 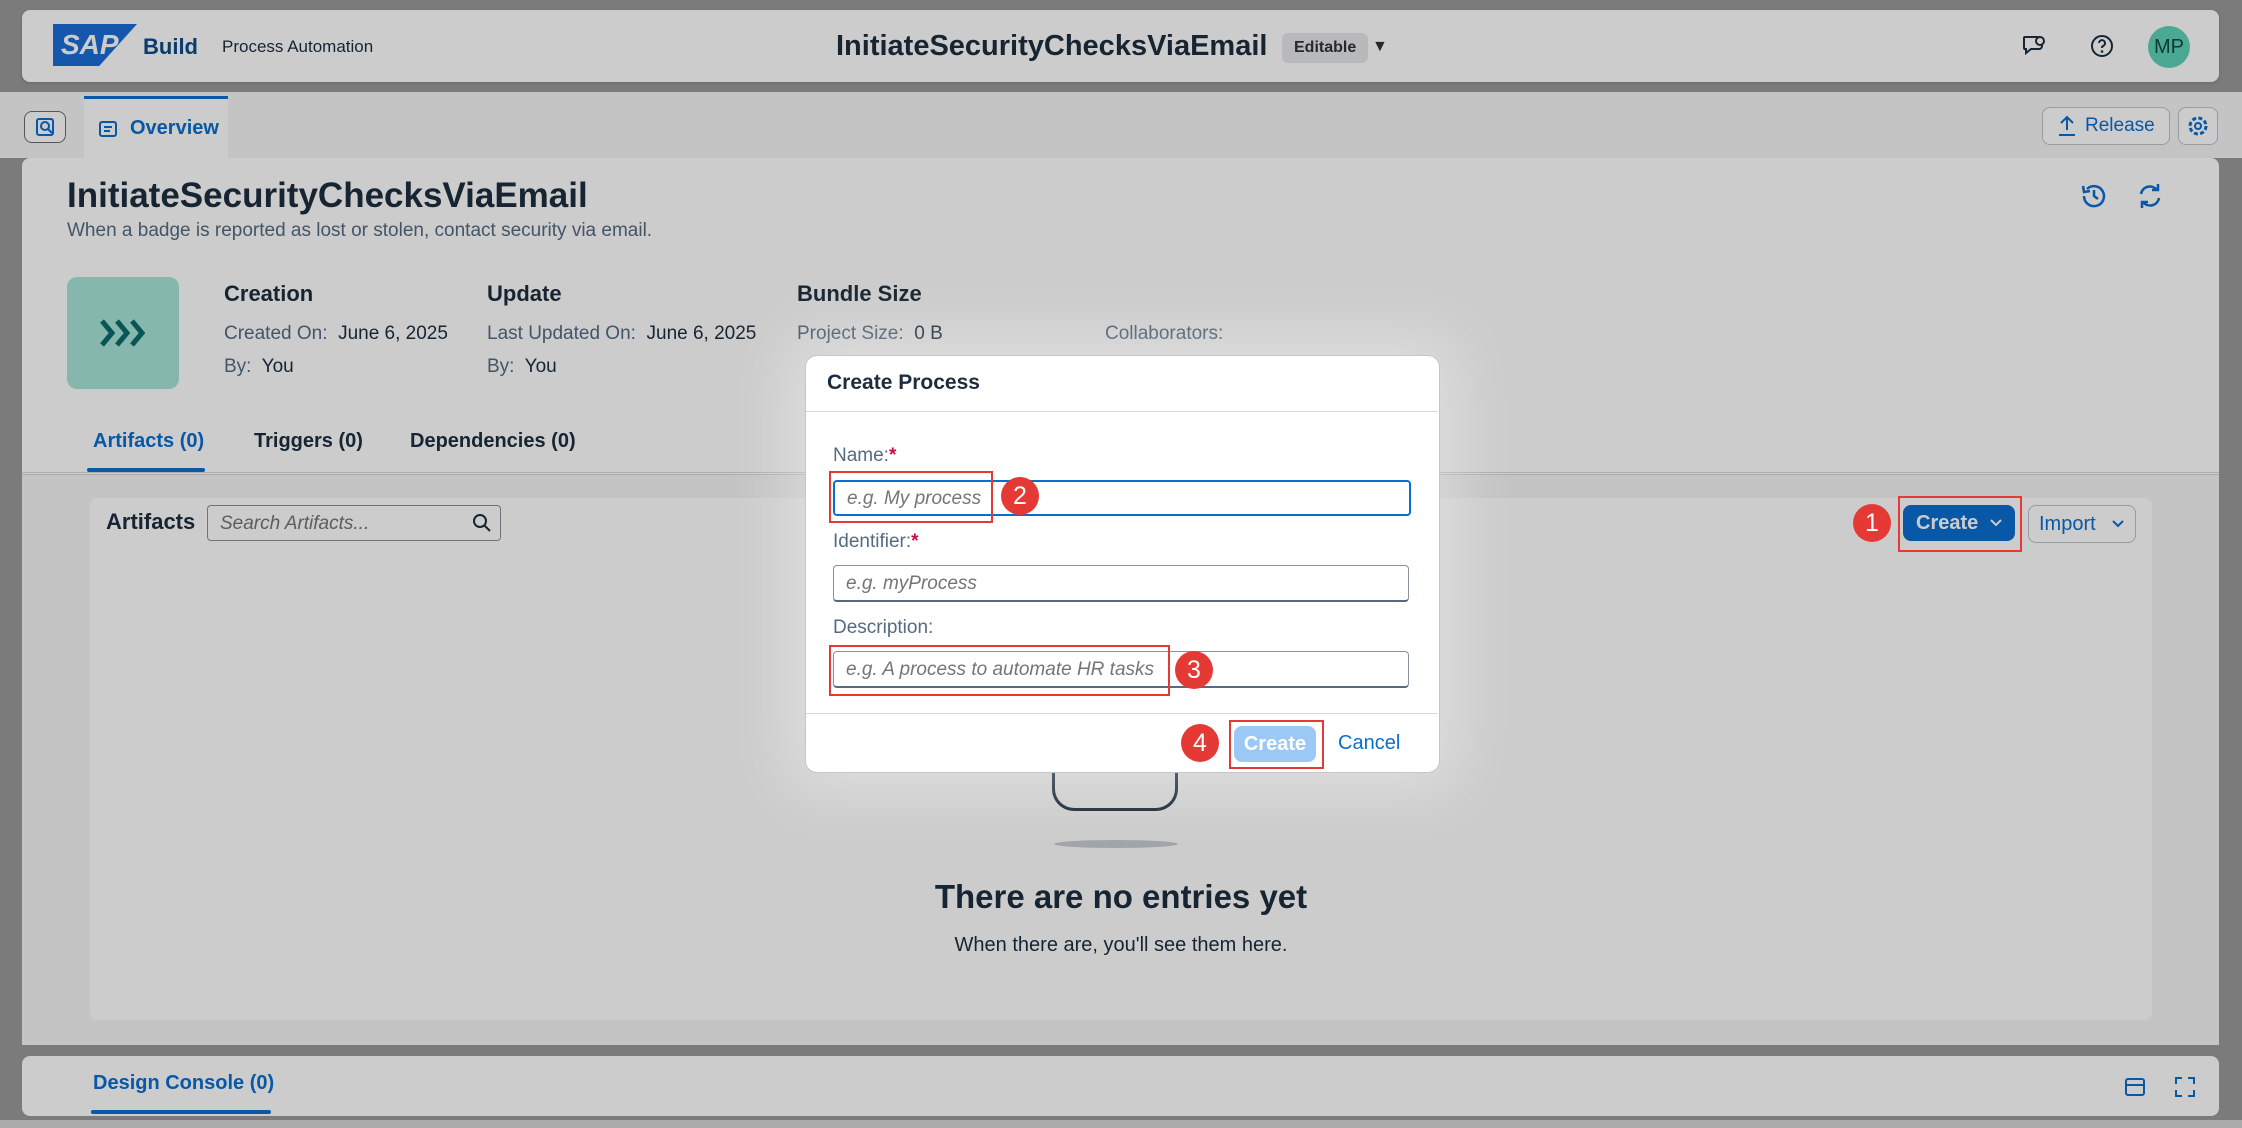 What do you see at coordinates (1369, 743) in the screenshot?
I see `dialog-cancel-button: Cancel` at bounding box center [1369, 743].